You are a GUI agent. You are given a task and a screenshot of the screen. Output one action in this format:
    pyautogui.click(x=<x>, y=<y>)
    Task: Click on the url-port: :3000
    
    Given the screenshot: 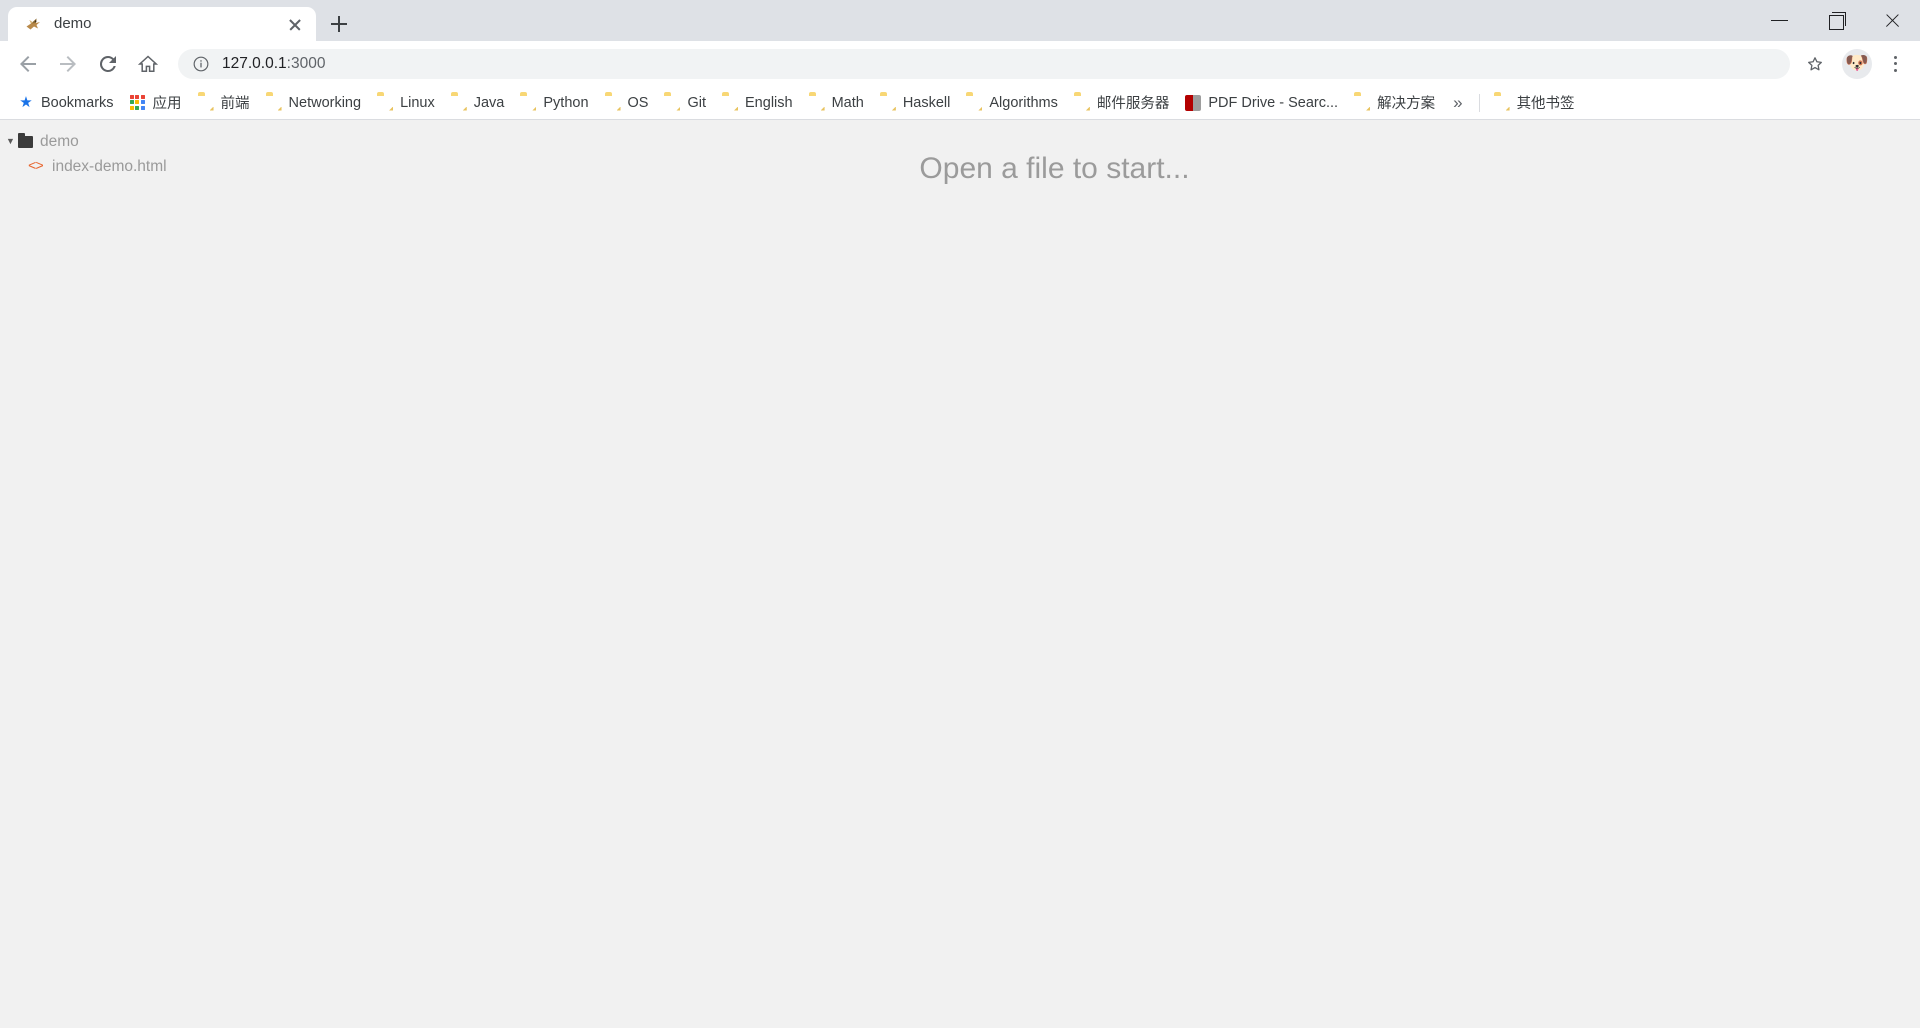 What is the action you would take?
    pyautogui.click(x=306, y=63)
    